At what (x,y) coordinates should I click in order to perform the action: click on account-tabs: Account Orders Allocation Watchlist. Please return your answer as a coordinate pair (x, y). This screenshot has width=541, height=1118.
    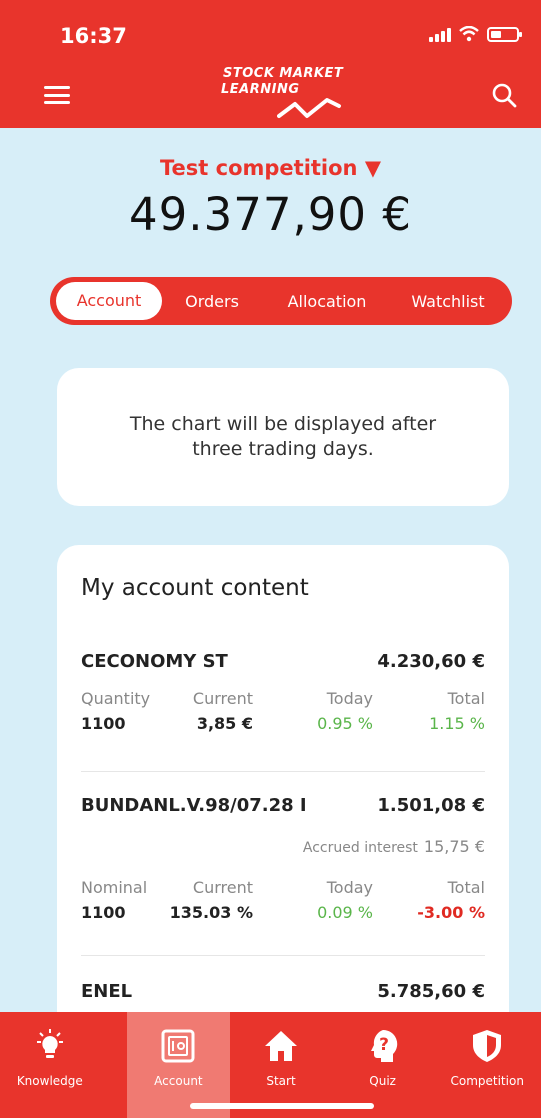
    Looking at the image, I should click on (281, 301).